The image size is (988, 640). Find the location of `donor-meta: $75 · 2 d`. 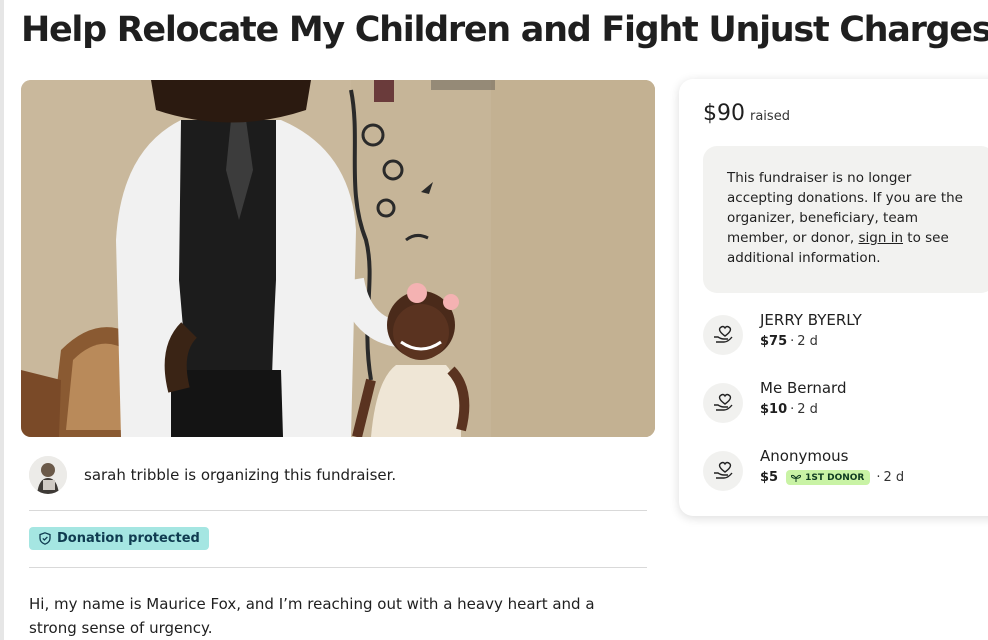

donor-meta: $75 · 2 d is located at coordinates (789, 341).